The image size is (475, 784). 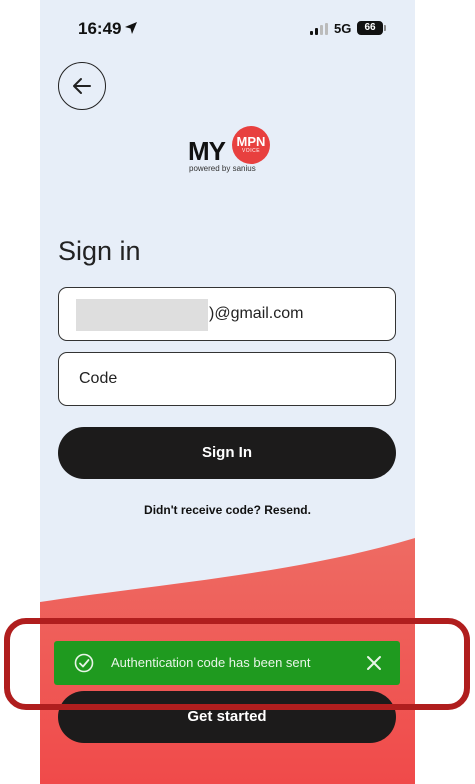 I want to click on status-time: 16:49, so click(x=100, y=28).